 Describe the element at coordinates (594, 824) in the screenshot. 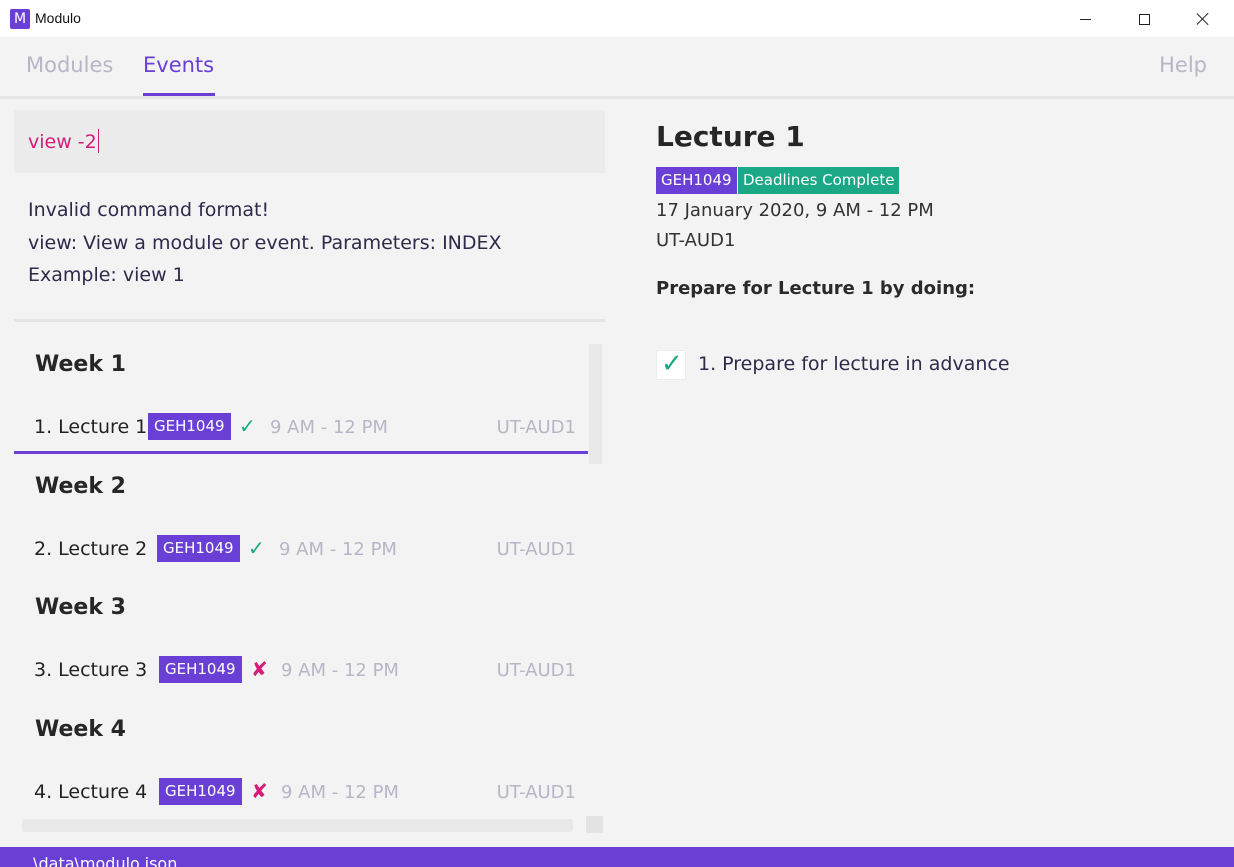

I see `scroll-corner` at that location.